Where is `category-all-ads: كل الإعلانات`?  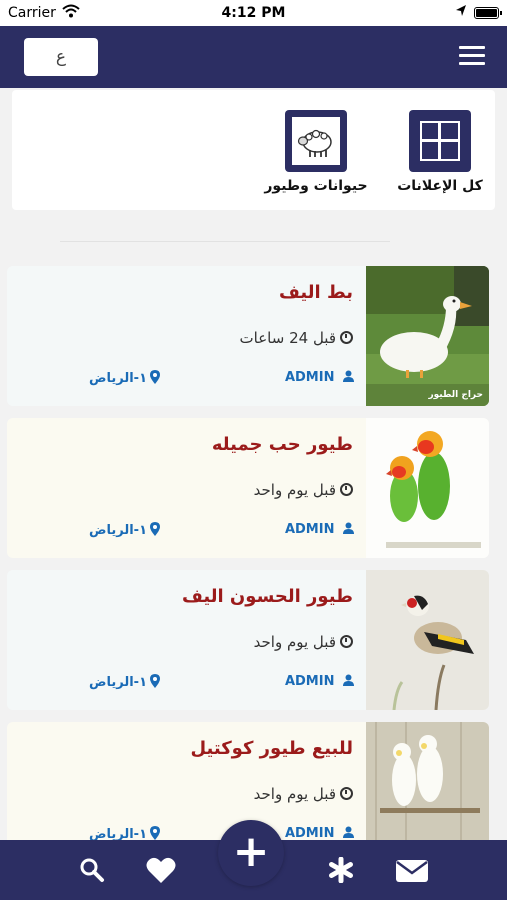 category-all-ads: كل الإعلانات is located at coordinates (440, 152).